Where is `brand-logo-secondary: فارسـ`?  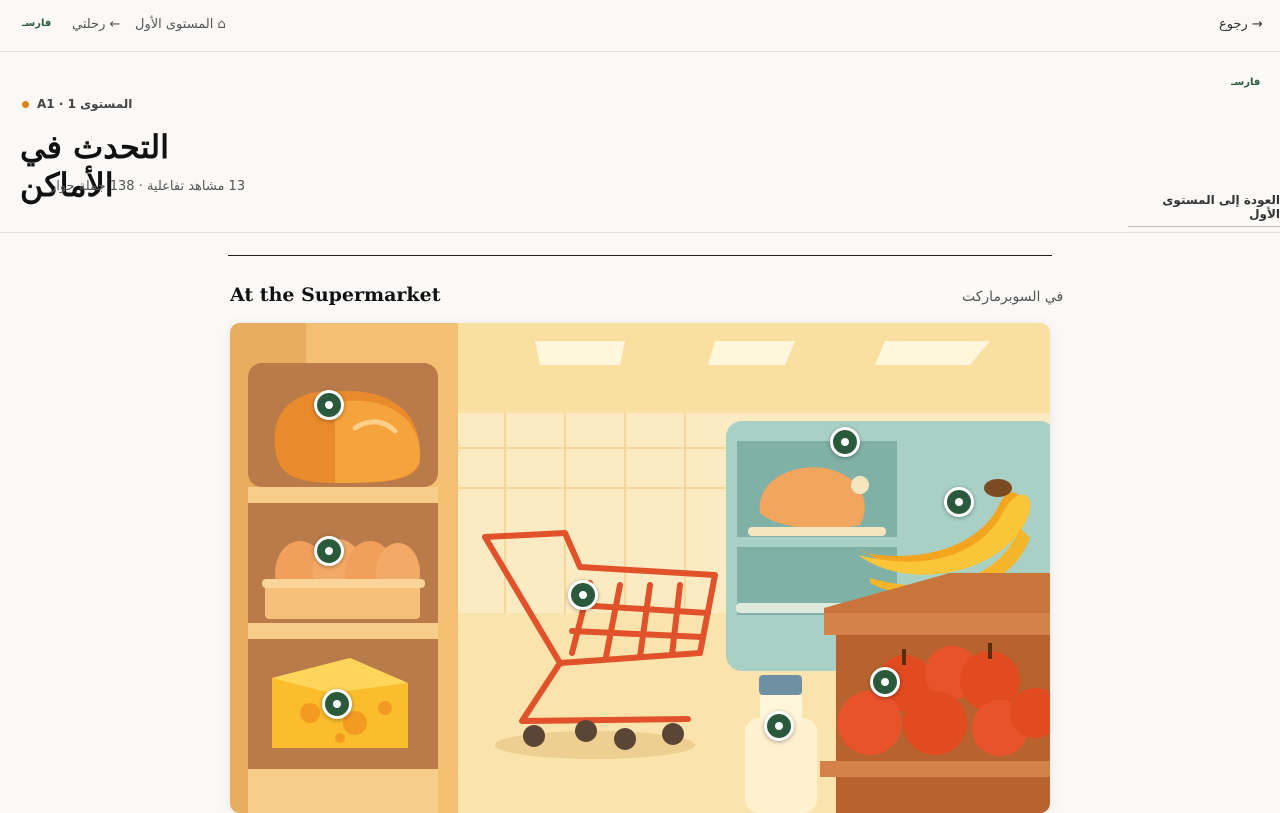 brand-logo-secondary: فارسـ is located at coordinates (1246, 82).